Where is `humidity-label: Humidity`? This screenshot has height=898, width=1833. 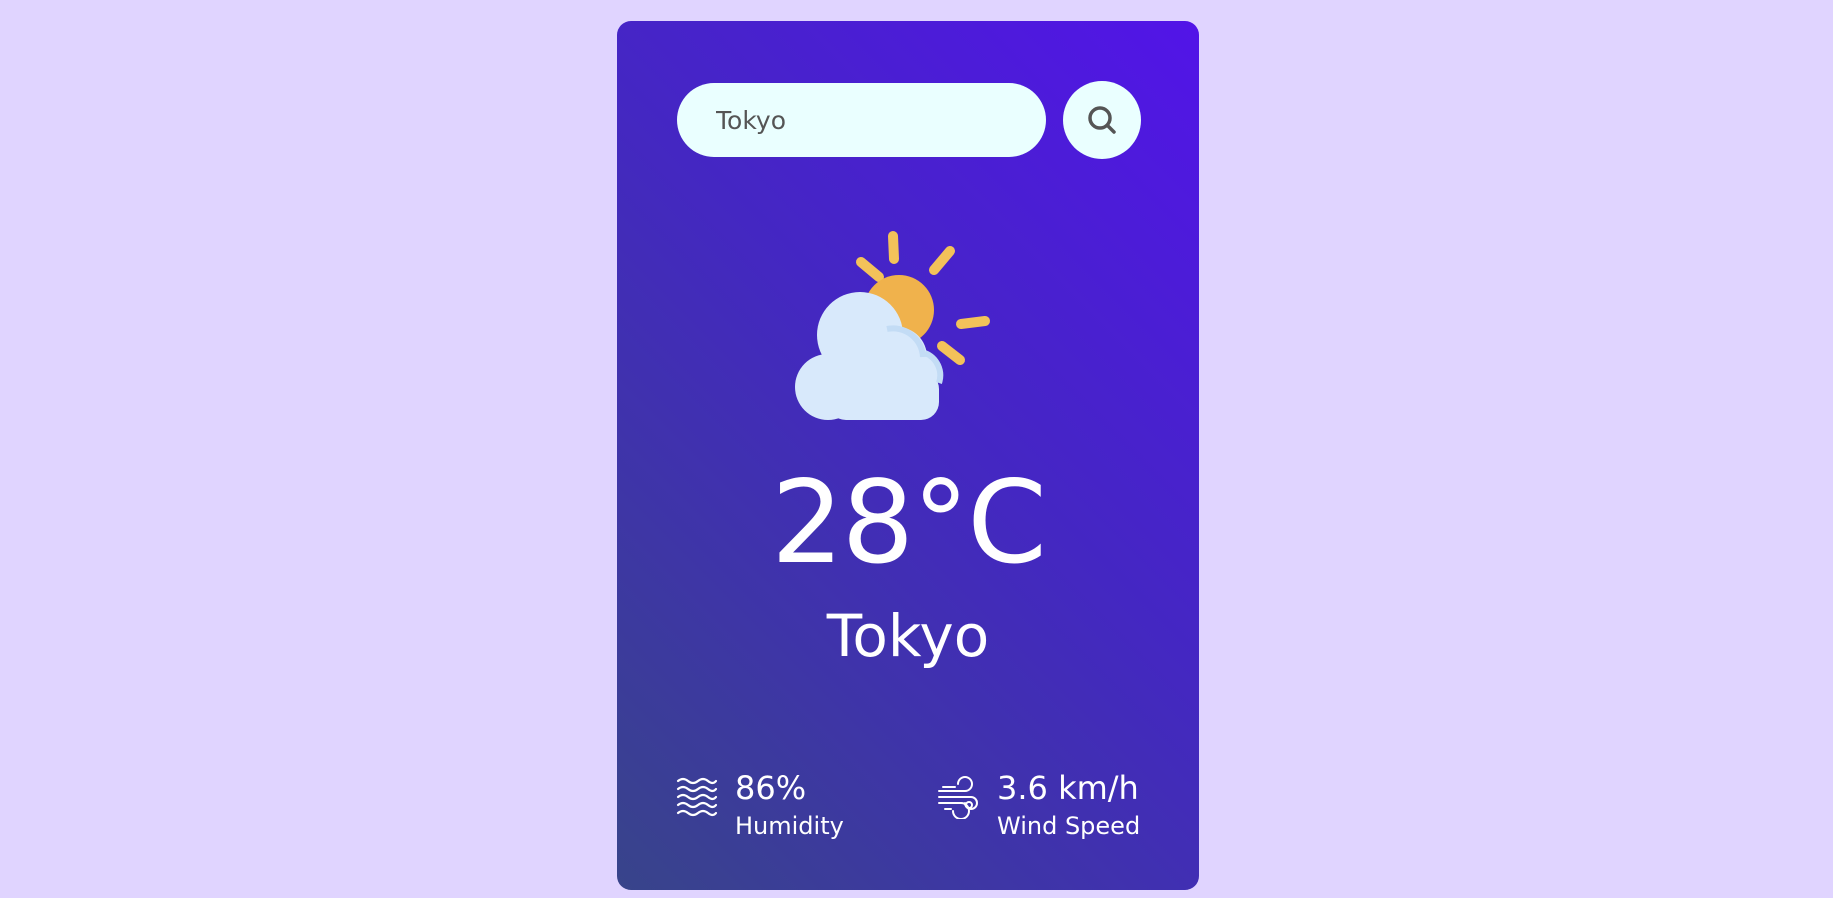 humidity-label: Humidity is located at coordinates (789, 826).